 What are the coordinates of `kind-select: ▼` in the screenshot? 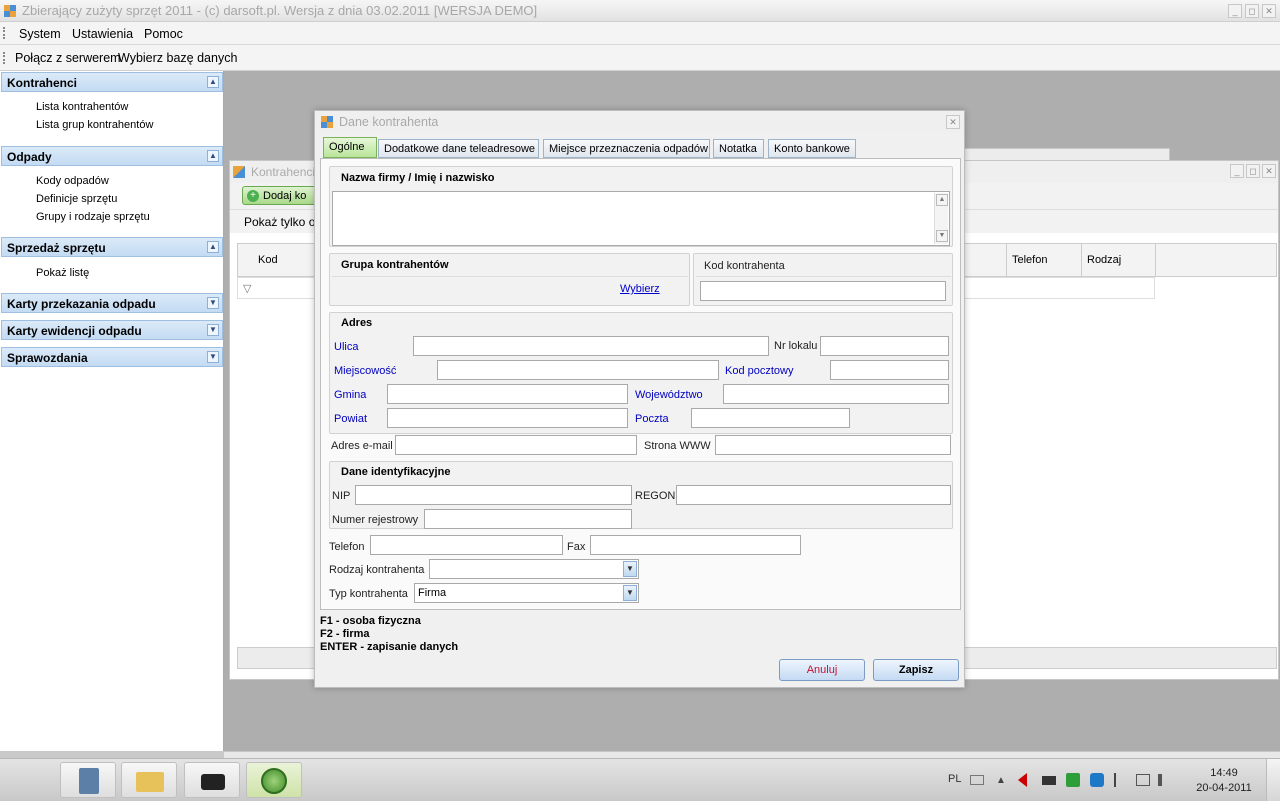 It's located at (534, 569).